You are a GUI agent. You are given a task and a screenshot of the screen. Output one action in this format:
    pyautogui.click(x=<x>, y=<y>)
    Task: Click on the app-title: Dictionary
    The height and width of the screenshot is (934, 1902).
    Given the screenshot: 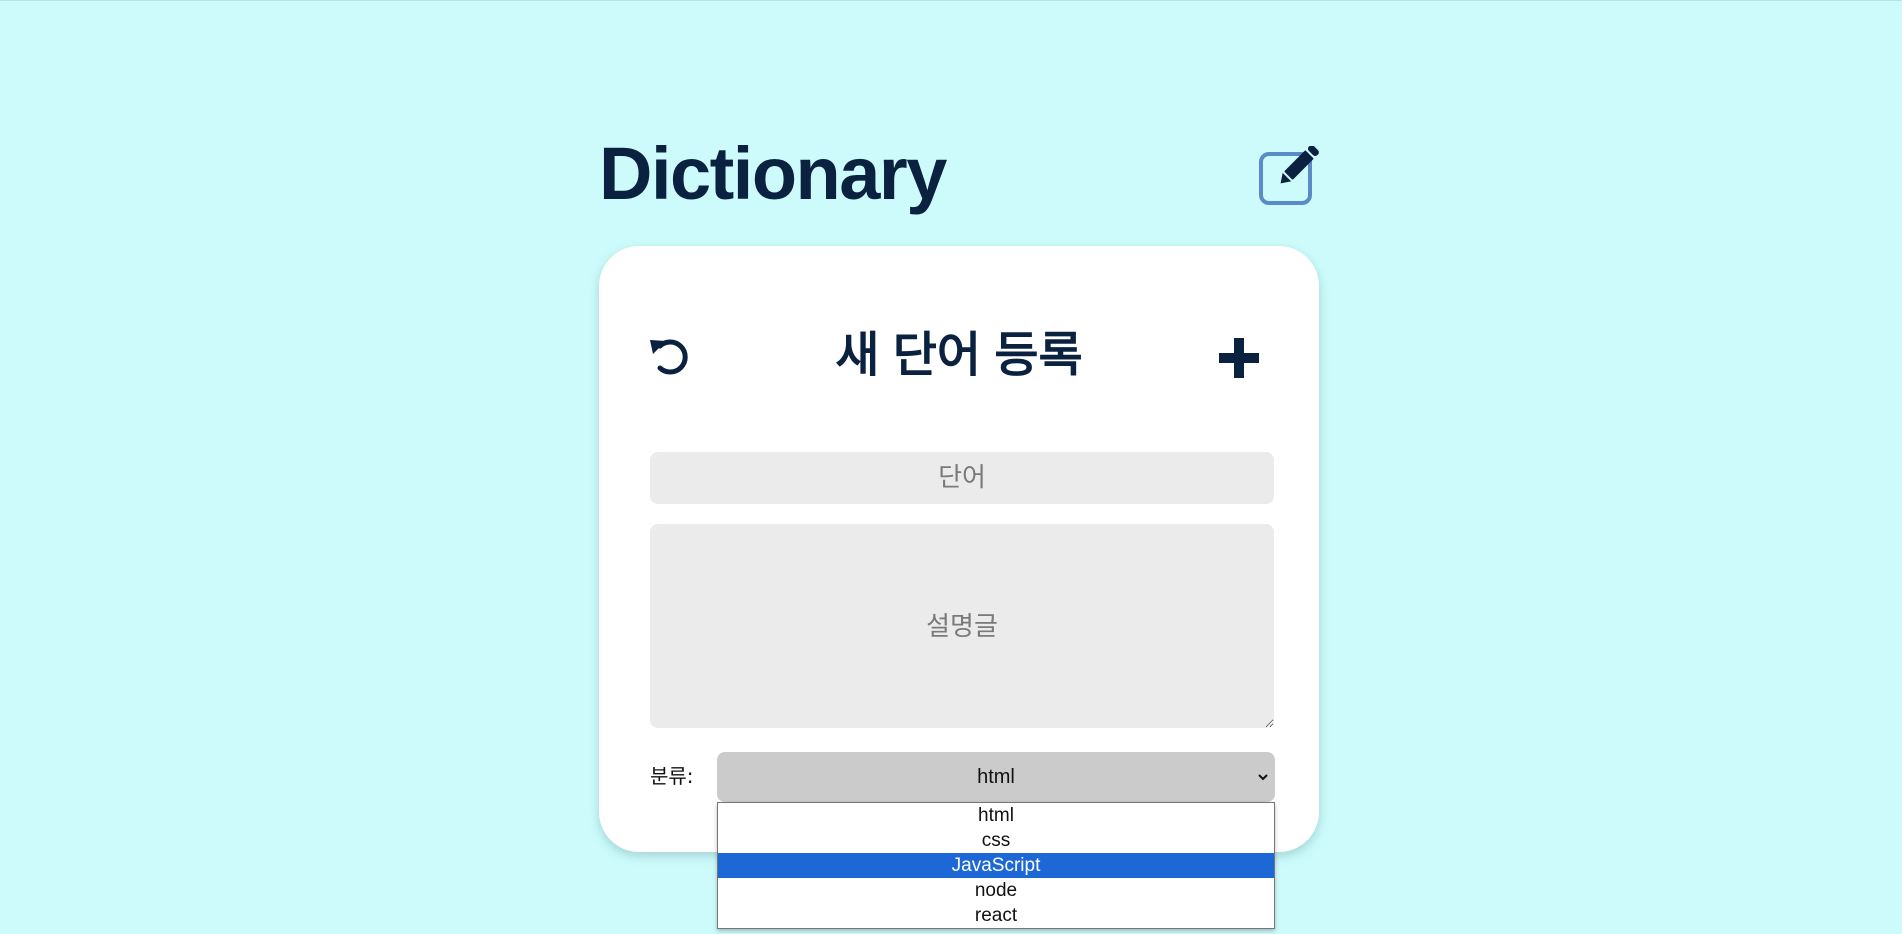 What is the action you would take?
    pyautogui.click(x=773, y=173)
    